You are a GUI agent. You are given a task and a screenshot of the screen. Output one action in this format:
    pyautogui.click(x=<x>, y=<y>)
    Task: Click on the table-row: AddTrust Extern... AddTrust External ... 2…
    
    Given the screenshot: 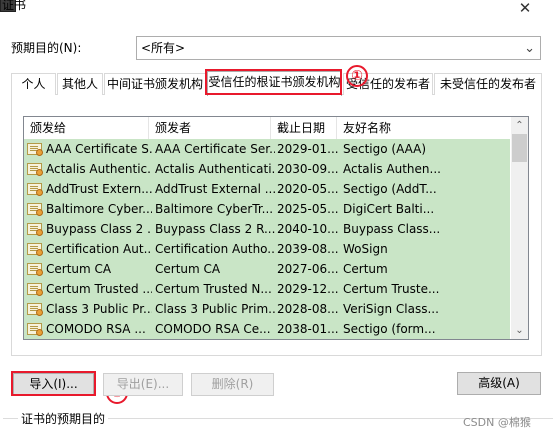 What is the action you would take?
    pyautogui.click(x=267, y=189)
    